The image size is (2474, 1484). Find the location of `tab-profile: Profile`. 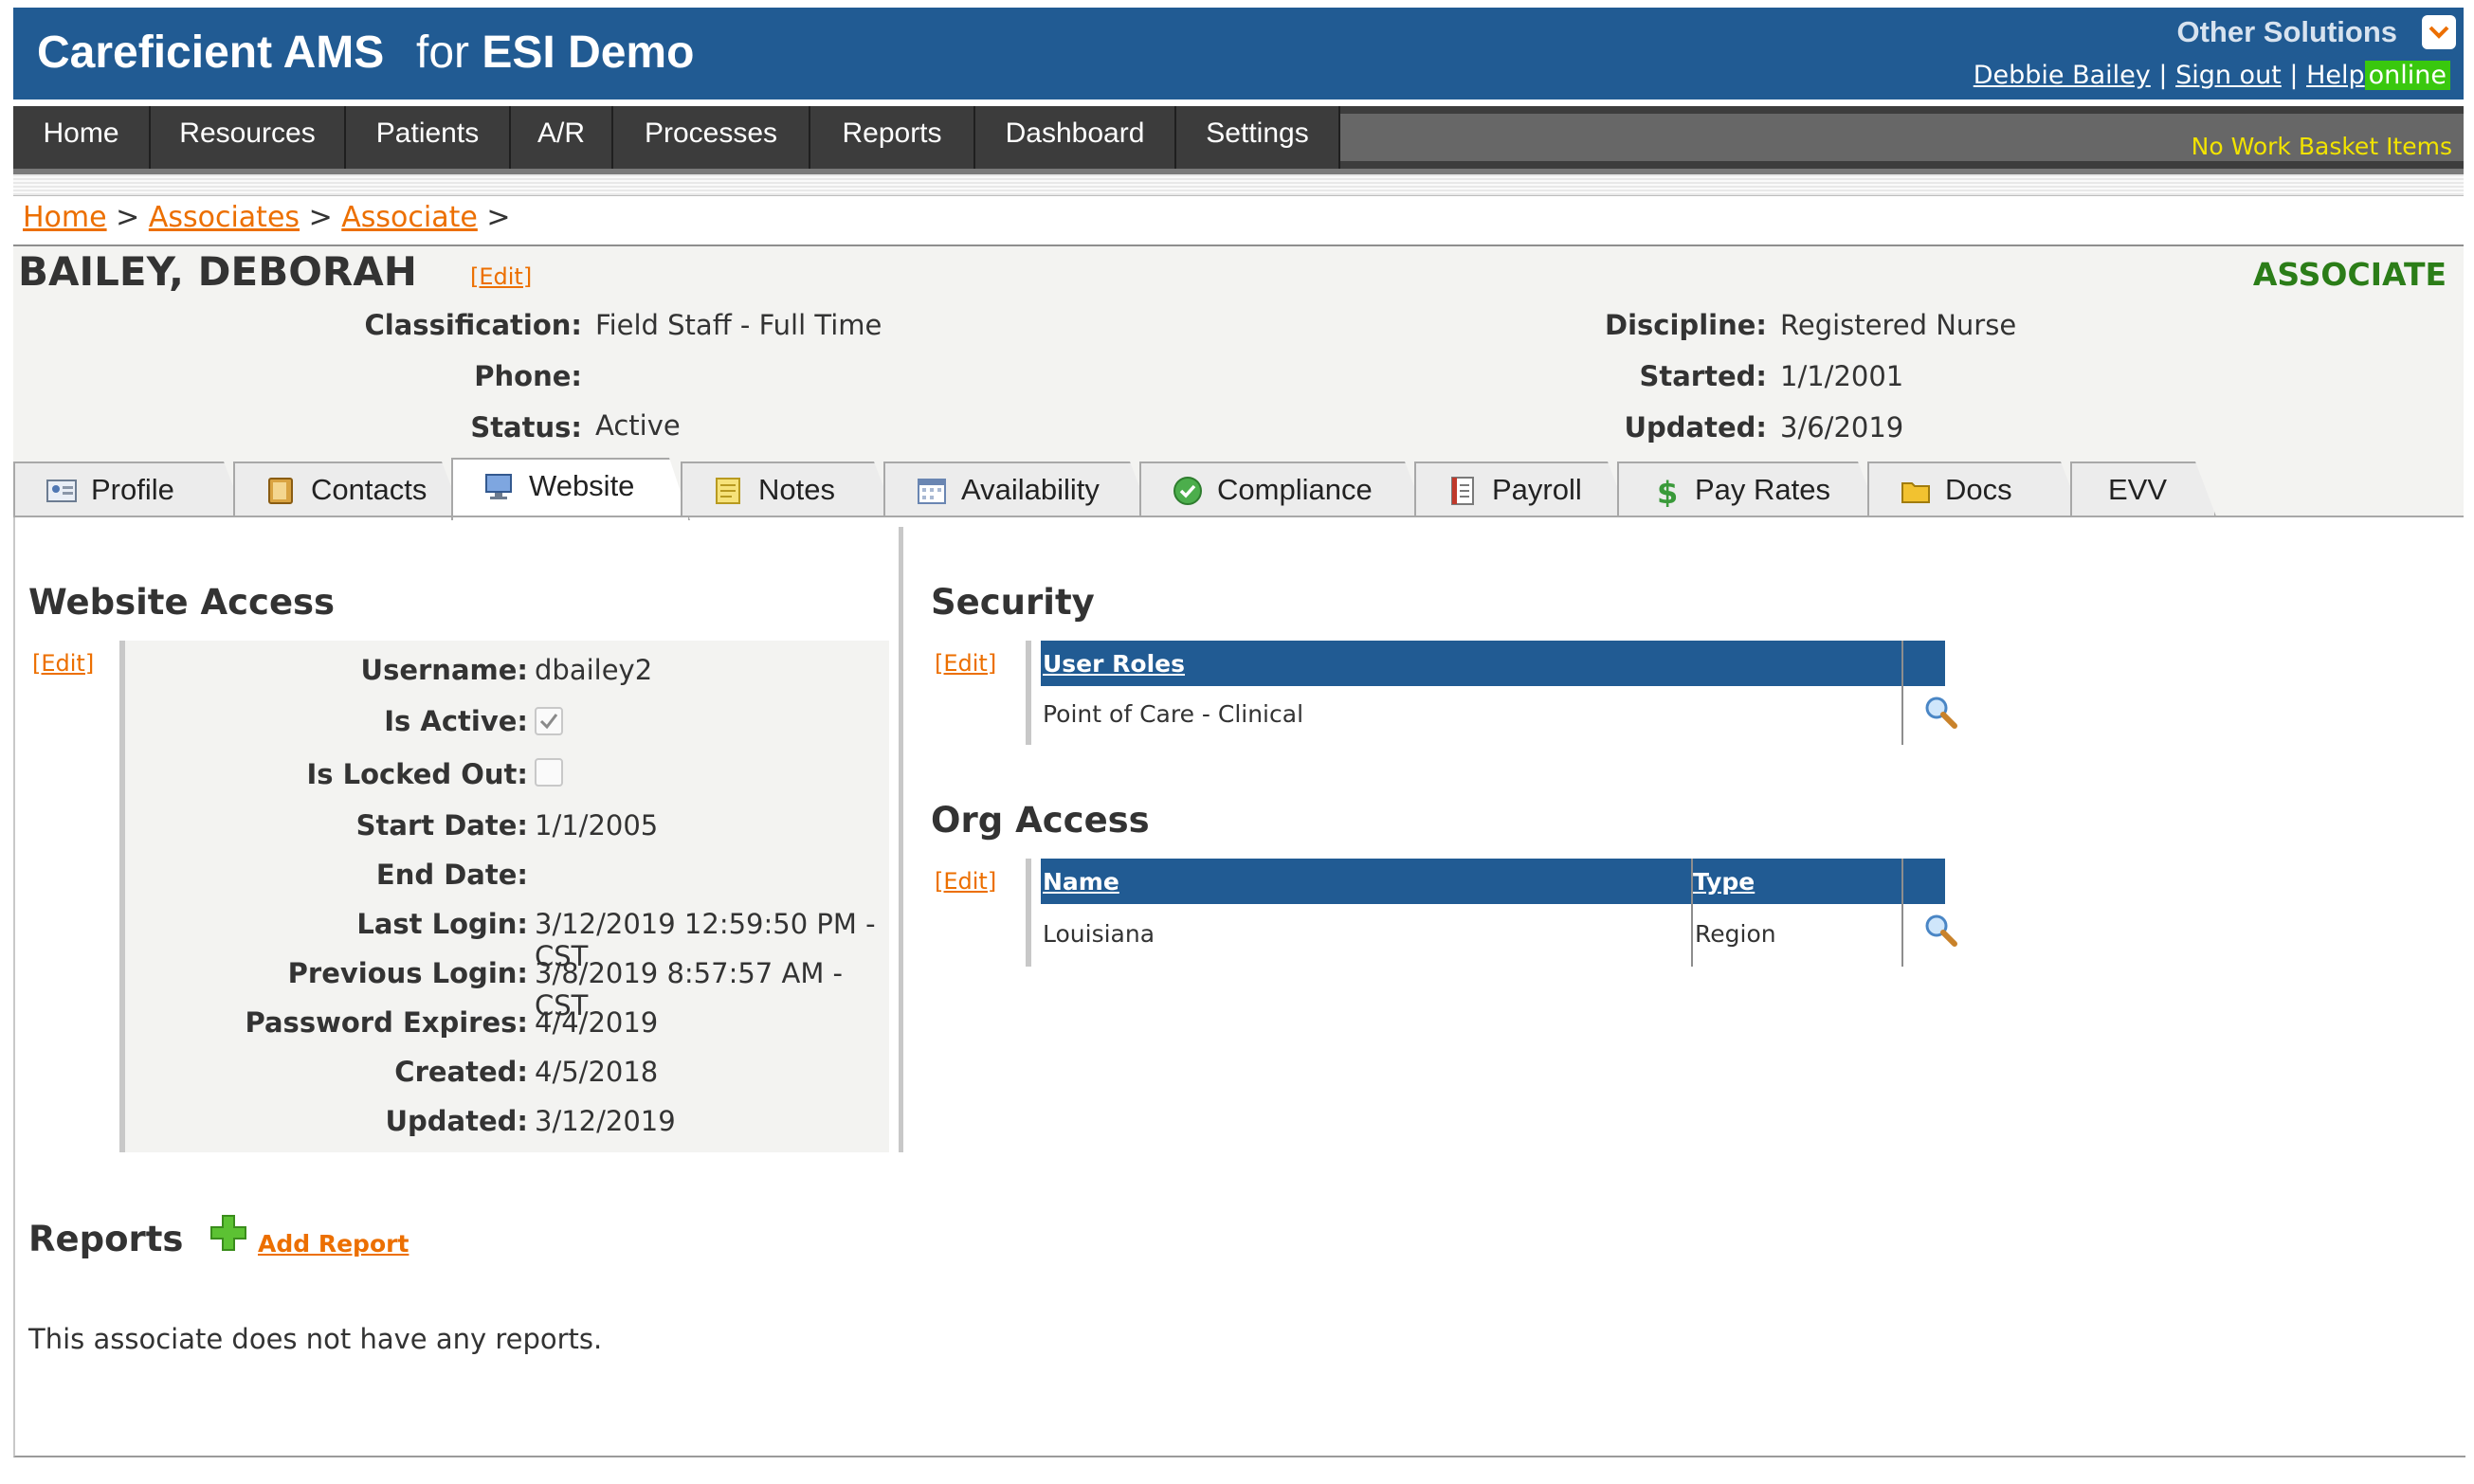

tab-profile: Profile is located at coordinates (129, 488).